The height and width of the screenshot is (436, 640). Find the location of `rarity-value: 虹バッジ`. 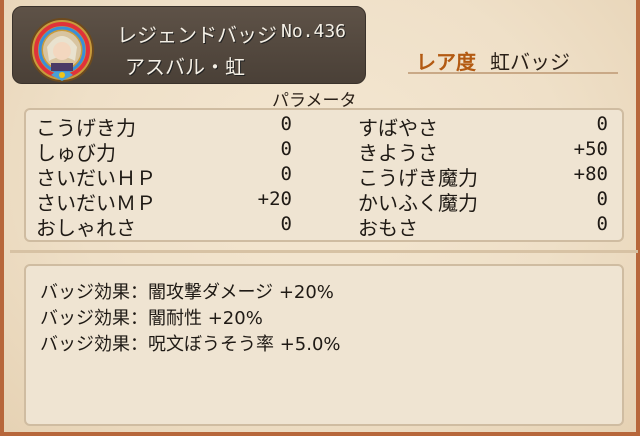

rarity-value: 虹バッジ is located at coordinates (530, 62).